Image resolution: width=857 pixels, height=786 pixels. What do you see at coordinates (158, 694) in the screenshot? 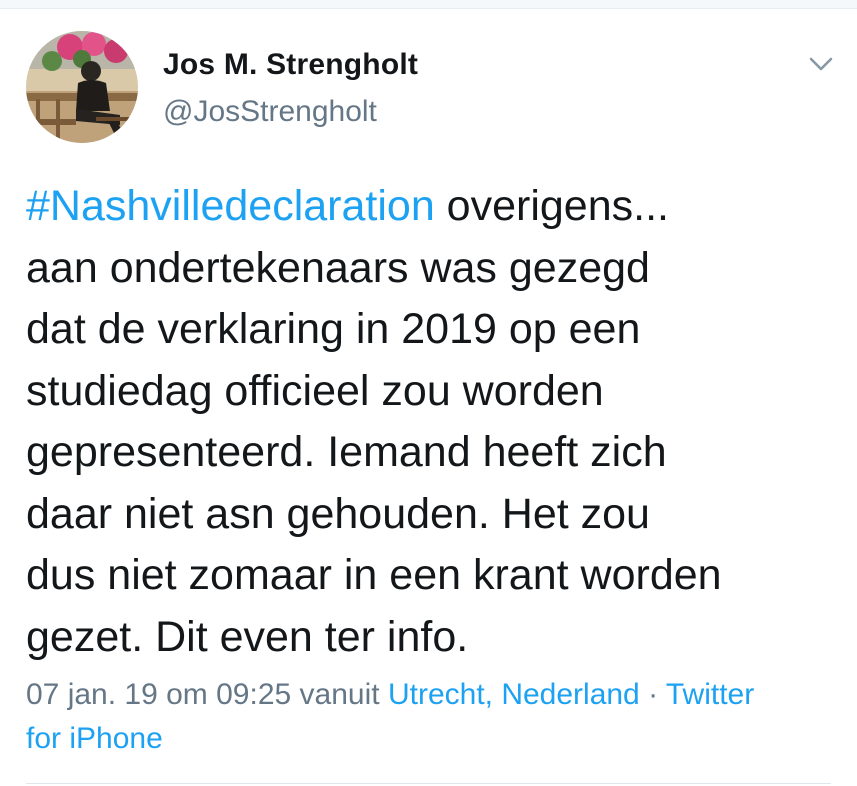
I see `timestamp: 07 jan. 19 om 09:25` at bounding box center [158, 694].